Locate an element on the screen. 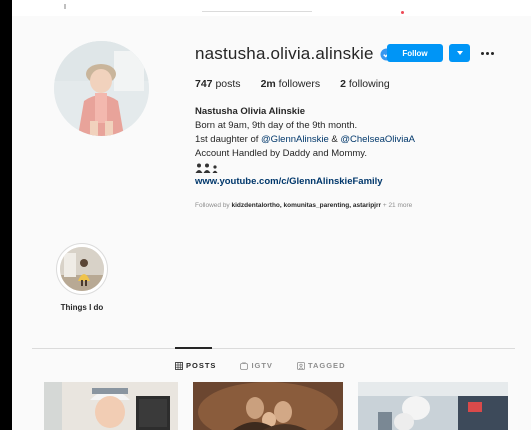 This screenshot has width=531, height=430. nav-fragment is located at coordinates (65, 6).